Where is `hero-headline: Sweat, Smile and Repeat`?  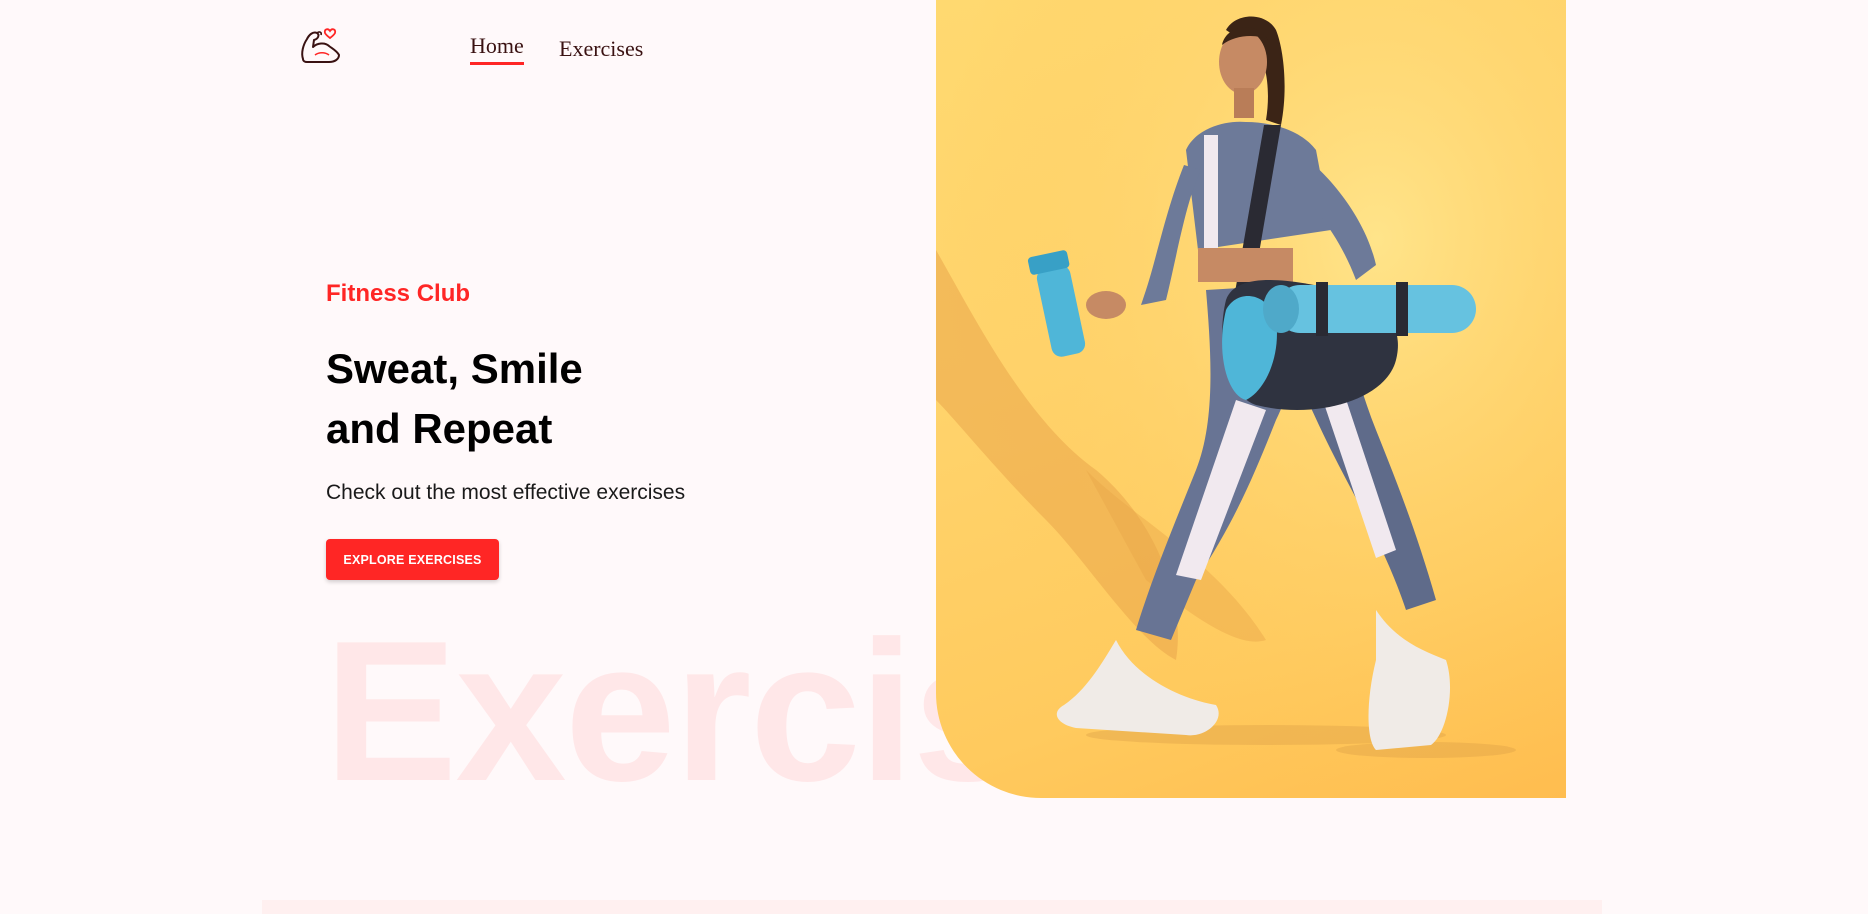 hero-headline: Sweat, Smile and Repeat is located at coordinates (556, 399).